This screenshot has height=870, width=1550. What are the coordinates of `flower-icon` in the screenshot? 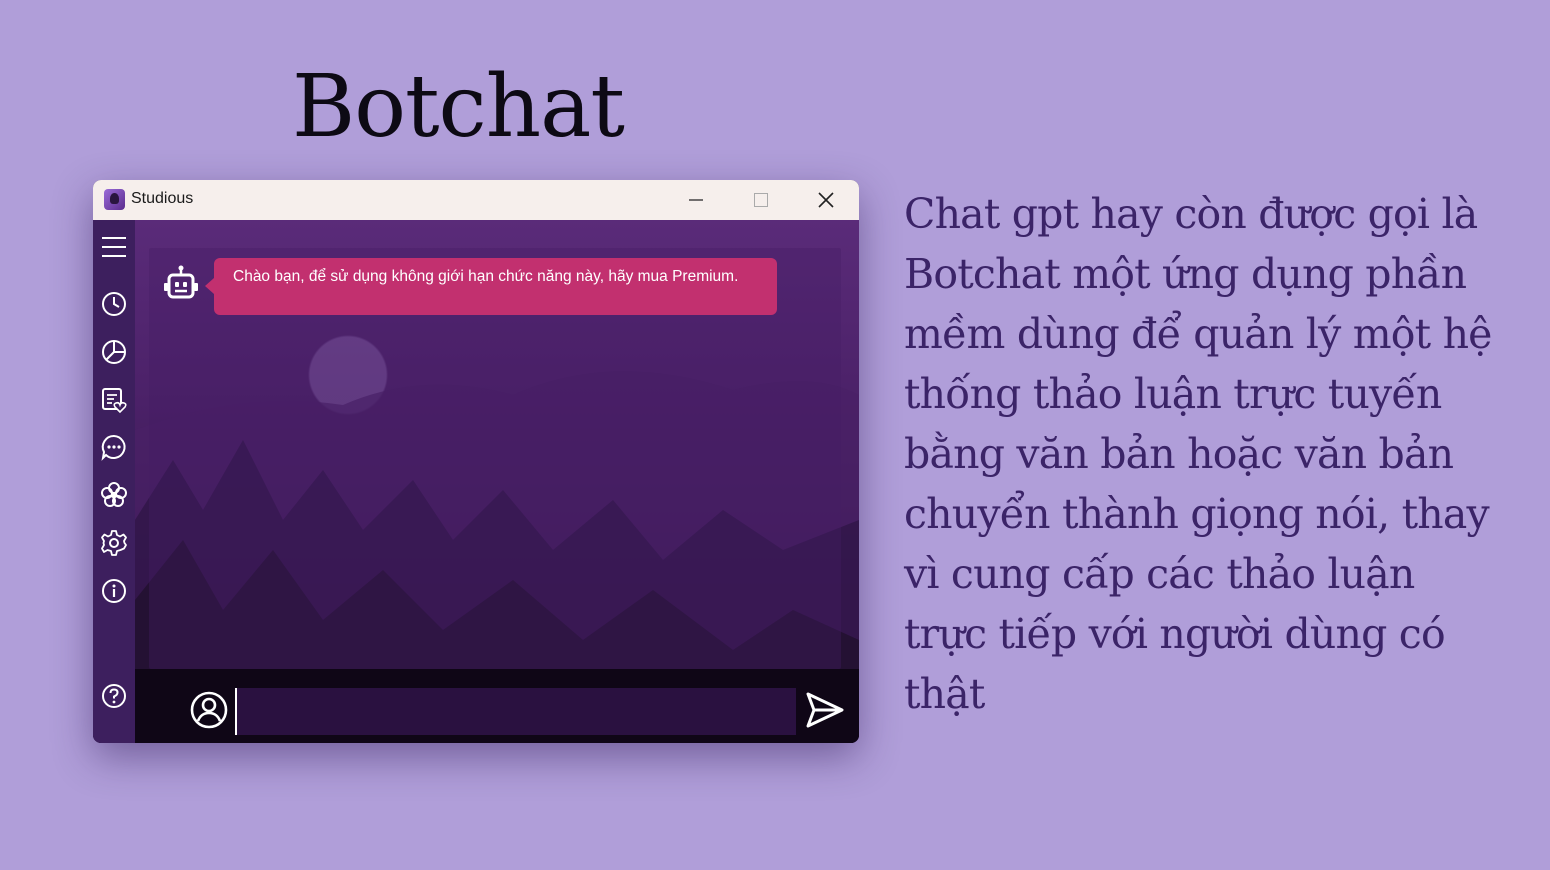 It's located at (114, 494).